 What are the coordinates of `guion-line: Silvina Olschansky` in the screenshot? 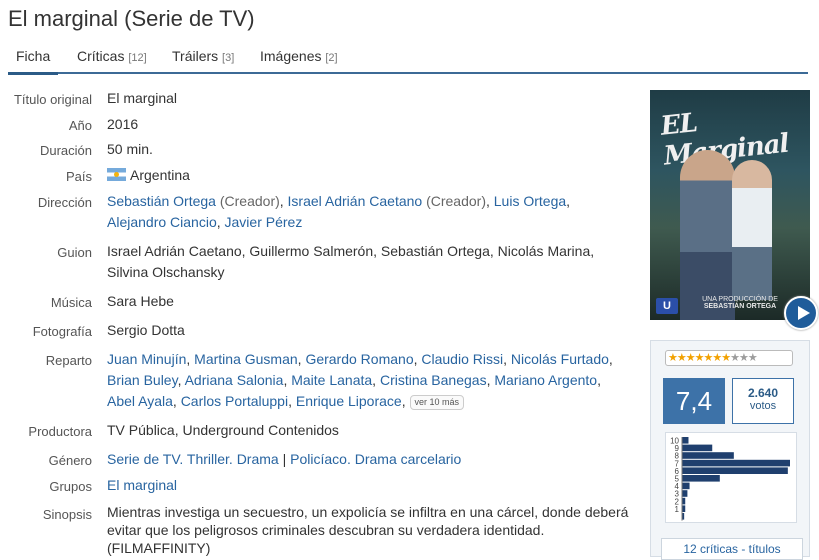 It's located at (166, 272).